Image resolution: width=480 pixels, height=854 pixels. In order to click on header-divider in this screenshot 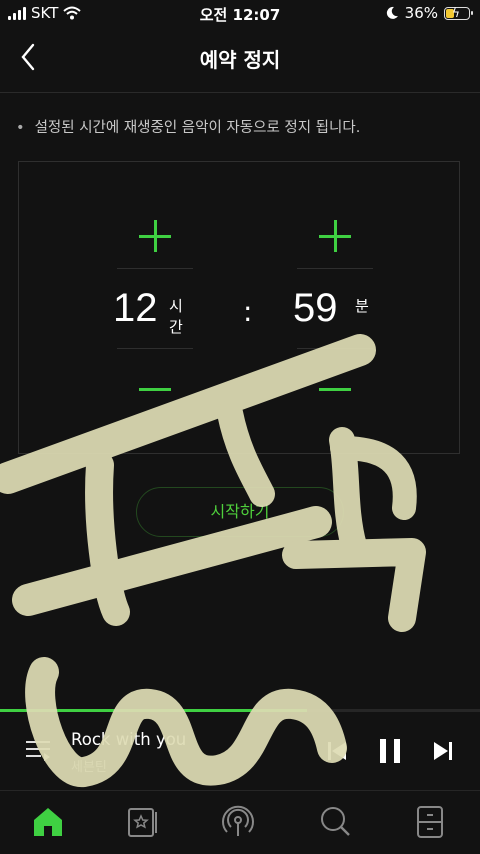, I will do `click(240, 92)`.